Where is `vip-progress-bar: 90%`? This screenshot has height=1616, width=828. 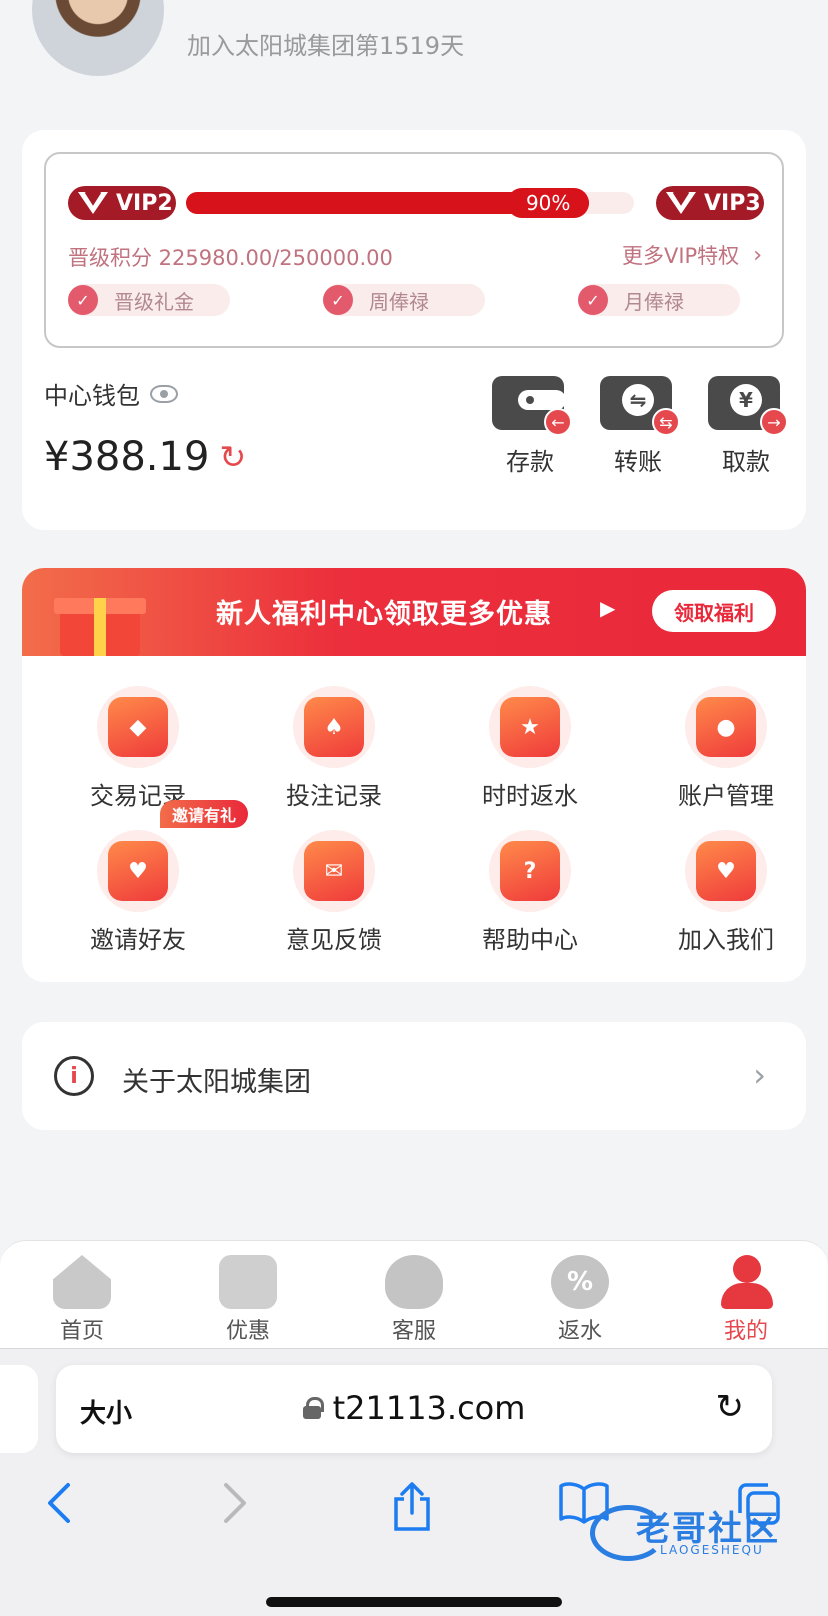 vip-progress-bar: 90% is located at coordinates (410, 203).